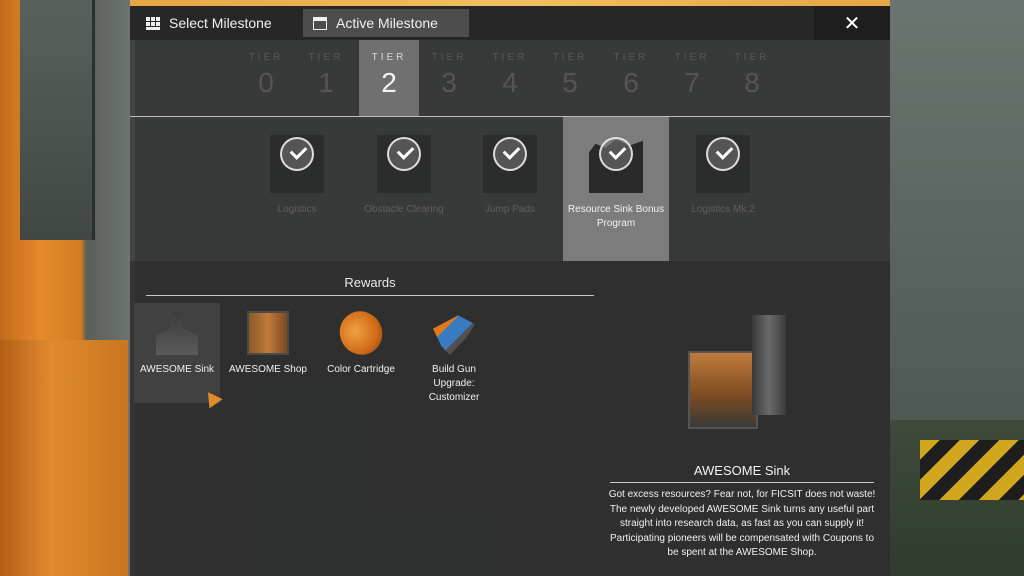 This screenshot has height=576, width=1024. What do you see at coordinates (297, 209) in the screenshot?
I see `schematic-name: Logistics` at bounding box center [297, 209].